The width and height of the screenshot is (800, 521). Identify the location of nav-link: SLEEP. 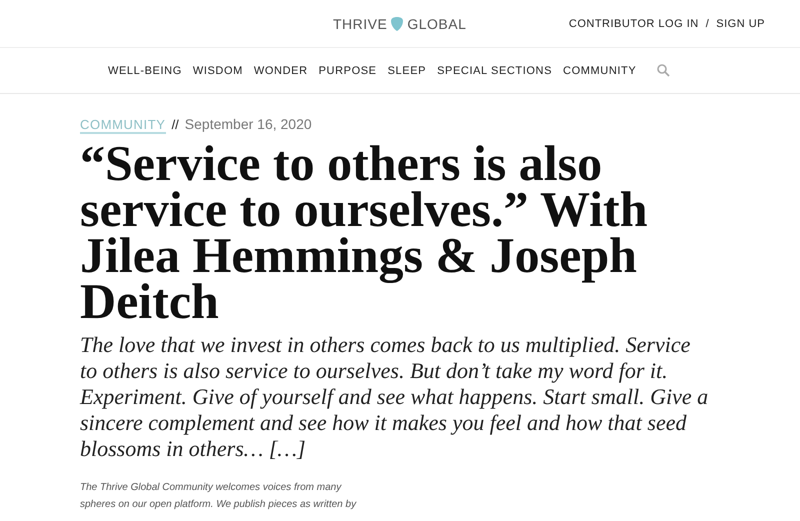
(407, 70).